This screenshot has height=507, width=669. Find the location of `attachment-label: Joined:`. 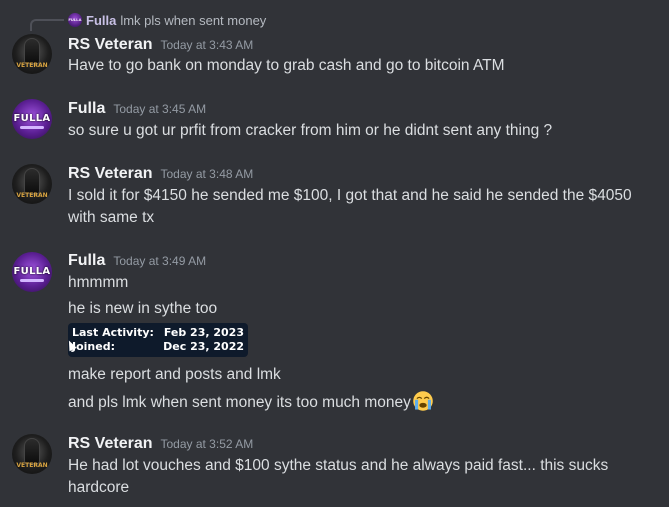

attachment-label: Joined: is located at coordinates (93, 346).